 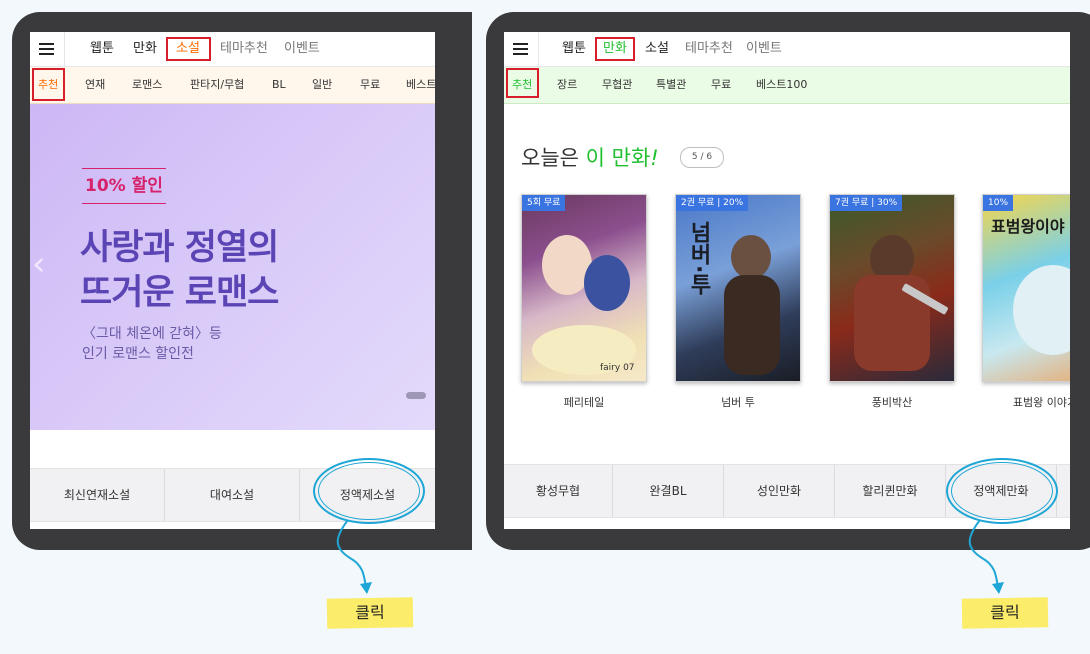 I want to click on book-badge: 2권 무료 | 20%, so click(x=712, y=203).